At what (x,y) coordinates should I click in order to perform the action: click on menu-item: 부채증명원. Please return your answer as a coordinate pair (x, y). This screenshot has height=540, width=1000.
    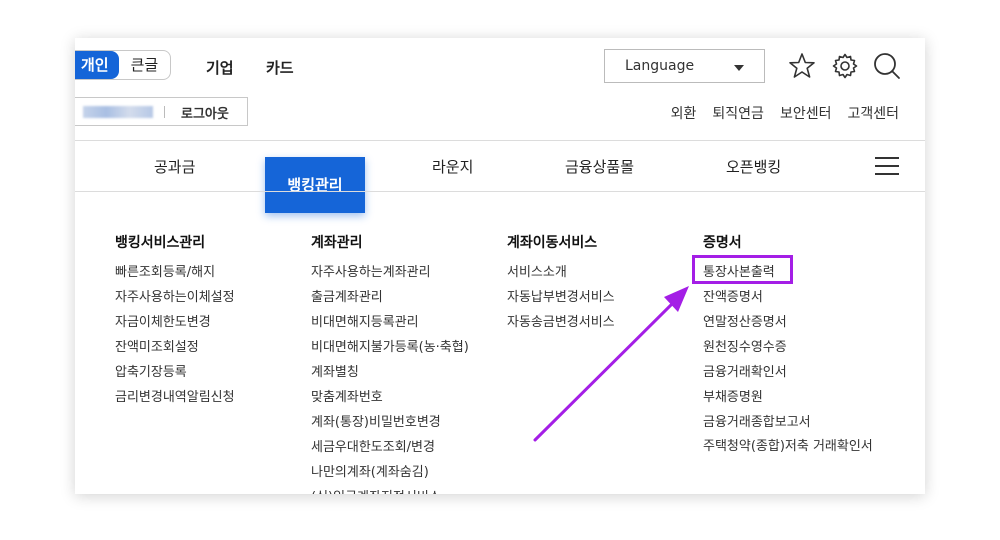
    Looking at the image, I should click on (792, 397).